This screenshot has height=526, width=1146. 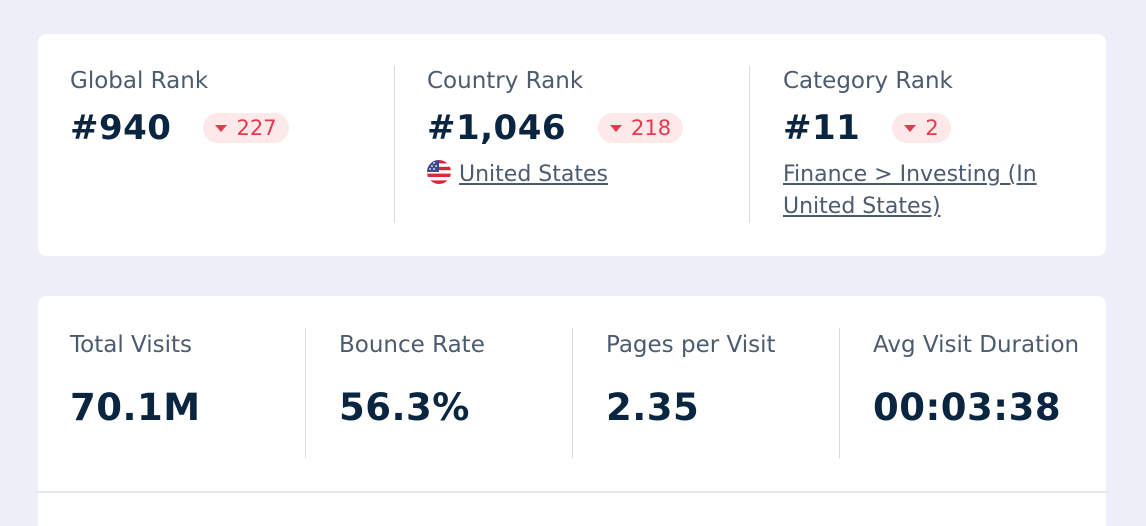 What do you see at coordinates (179, 107) in the screenshot?
I see `global-rank-block: Global Rank #940 227` at bounding box center [179, 107].